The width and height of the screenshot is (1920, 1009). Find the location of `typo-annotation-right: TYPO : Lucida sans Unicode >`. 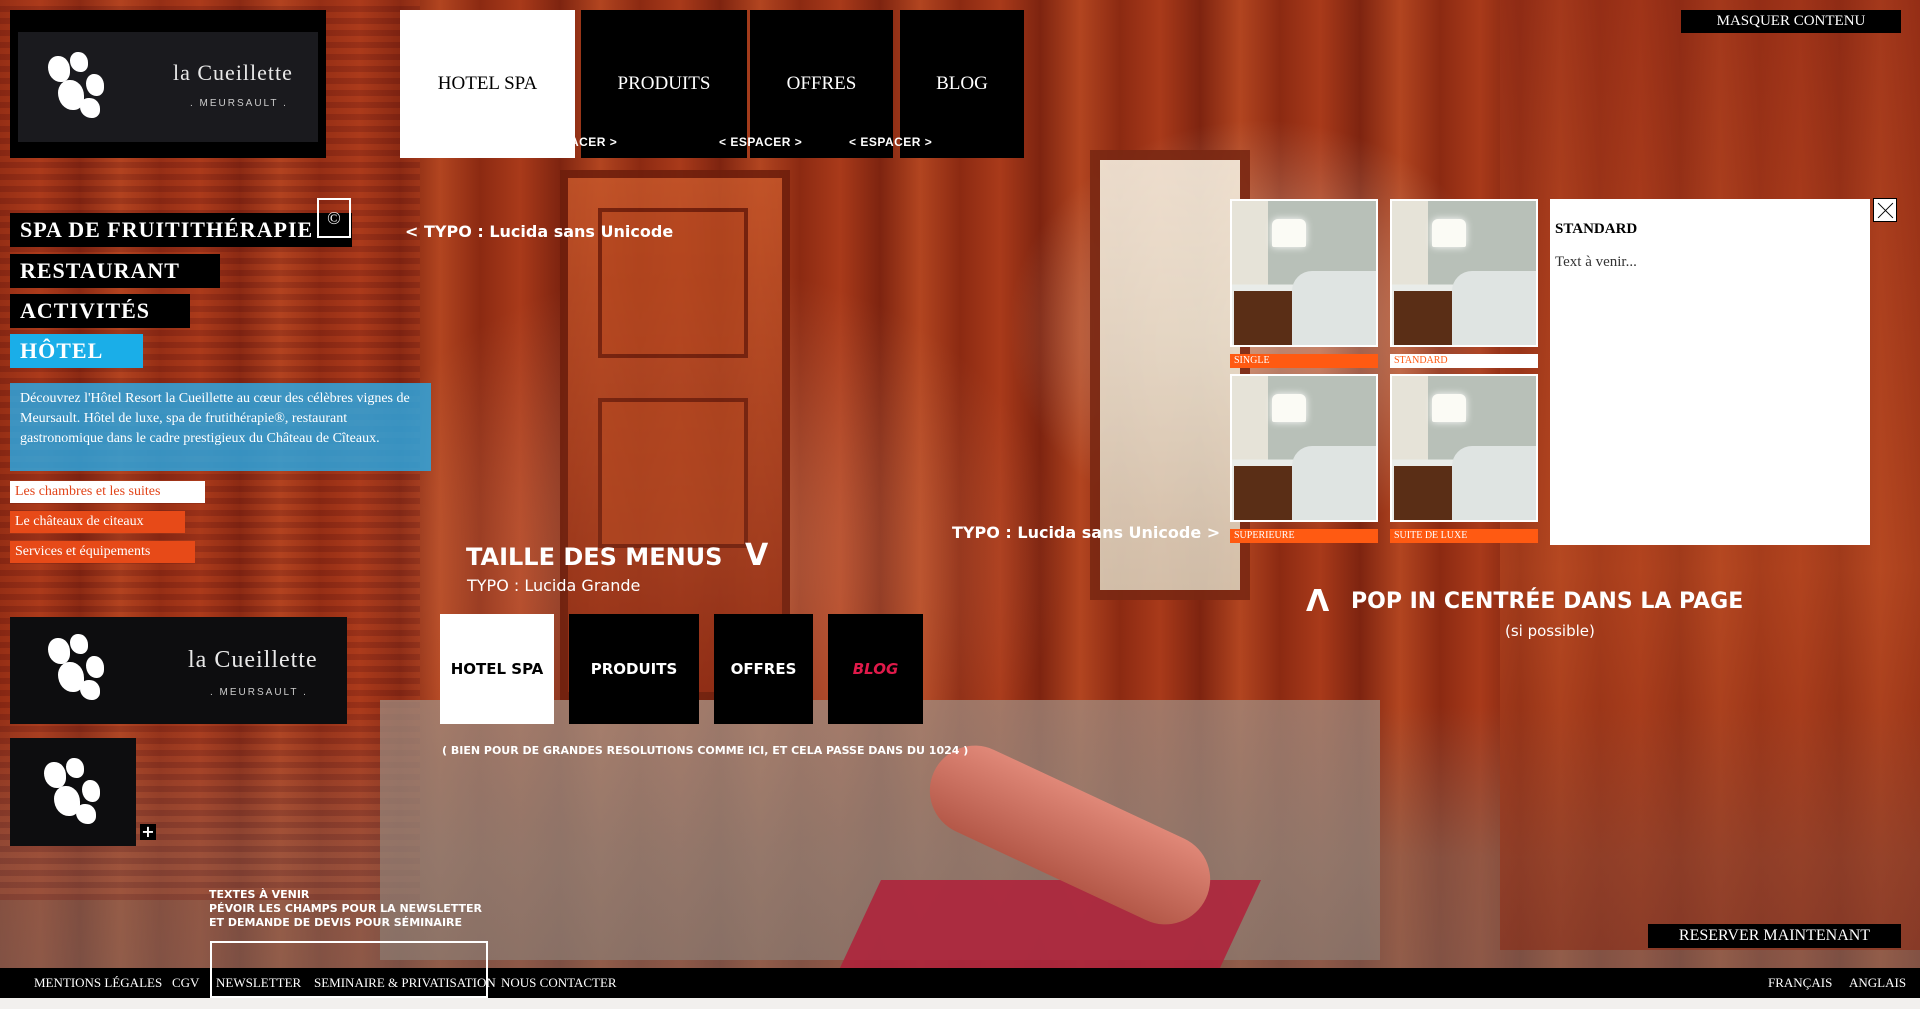

typo-annotation-right: TYPO : Lucida sans Unicode > is located at coordinates (1086, 532).